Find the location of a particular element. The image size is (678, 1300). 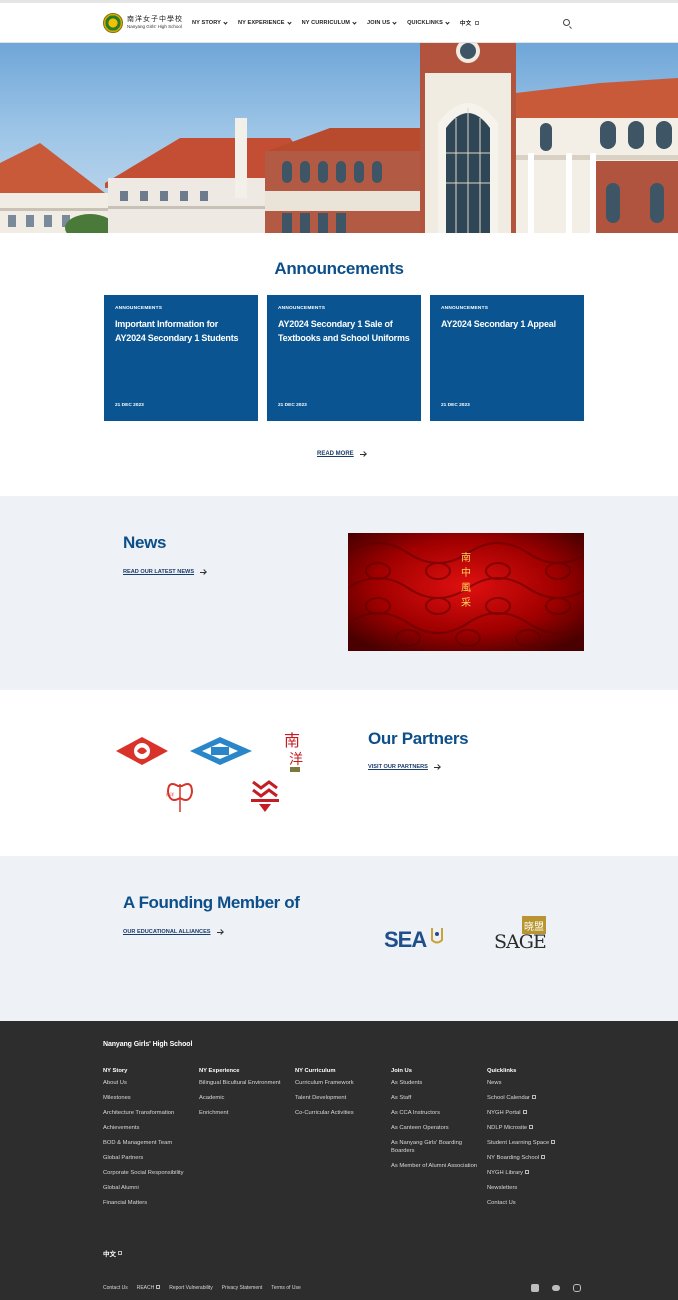

nav-quicklinks: QUICKLINKS is located at coordinates (428, 23).